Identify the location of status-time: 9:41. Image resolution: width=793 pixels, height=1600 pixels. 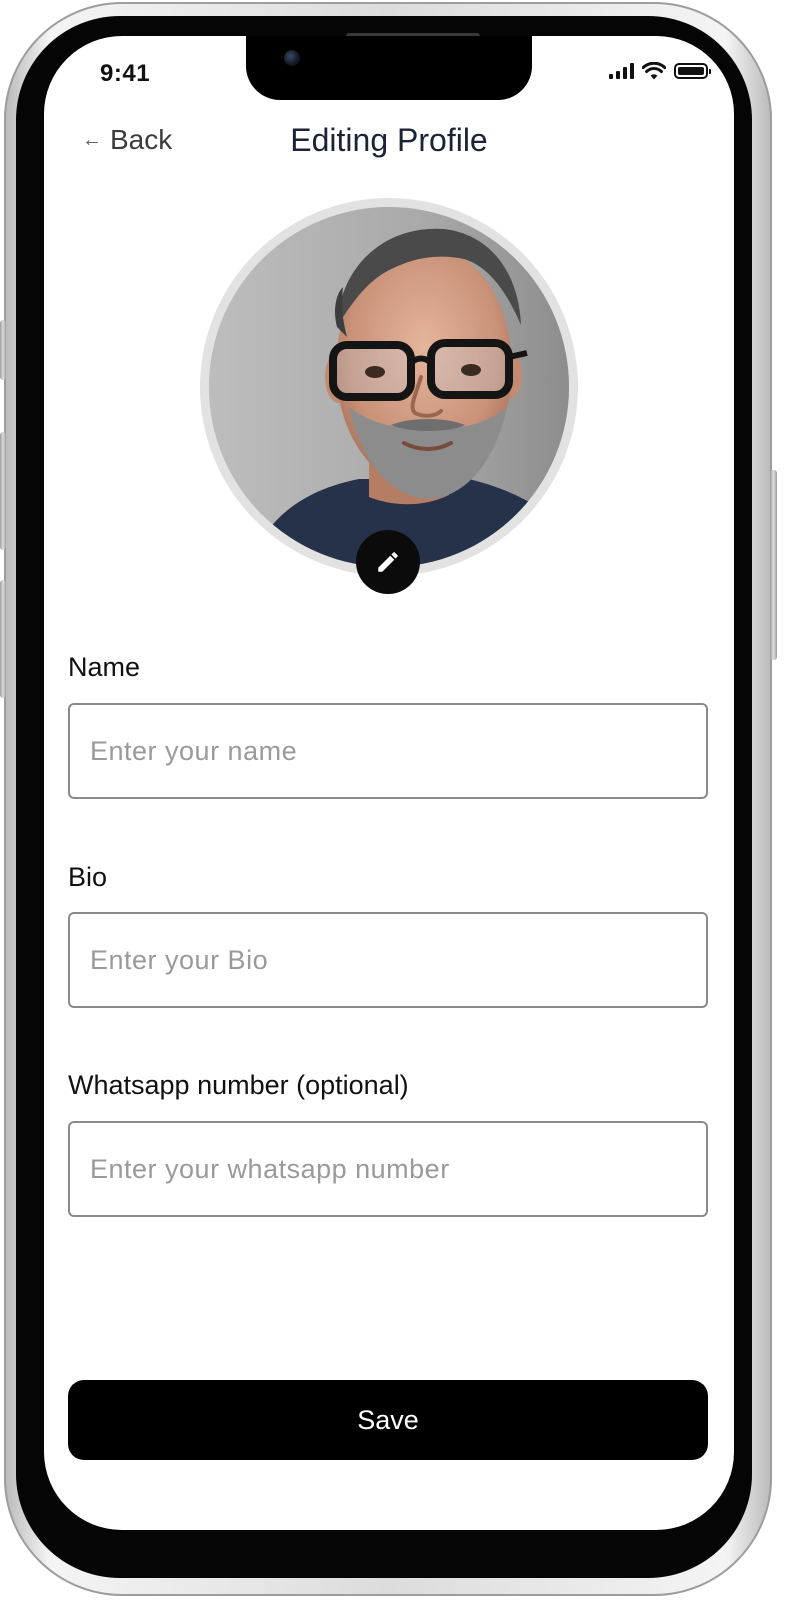
(125, 73).